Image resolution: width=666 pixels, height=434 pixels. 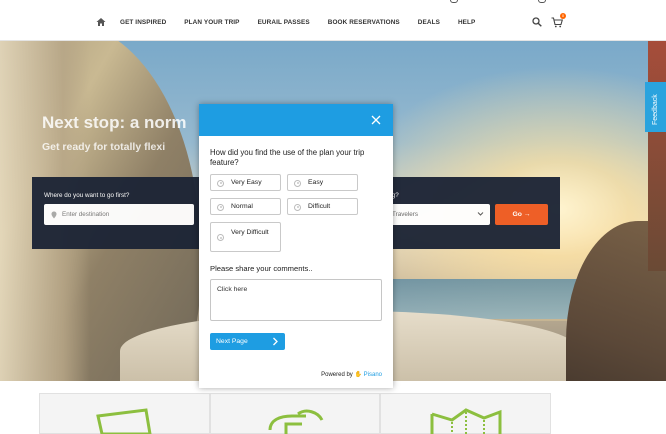 I want to click on nav-eurail-passes: EURAIL PASSES, so click(x=284, y=22).